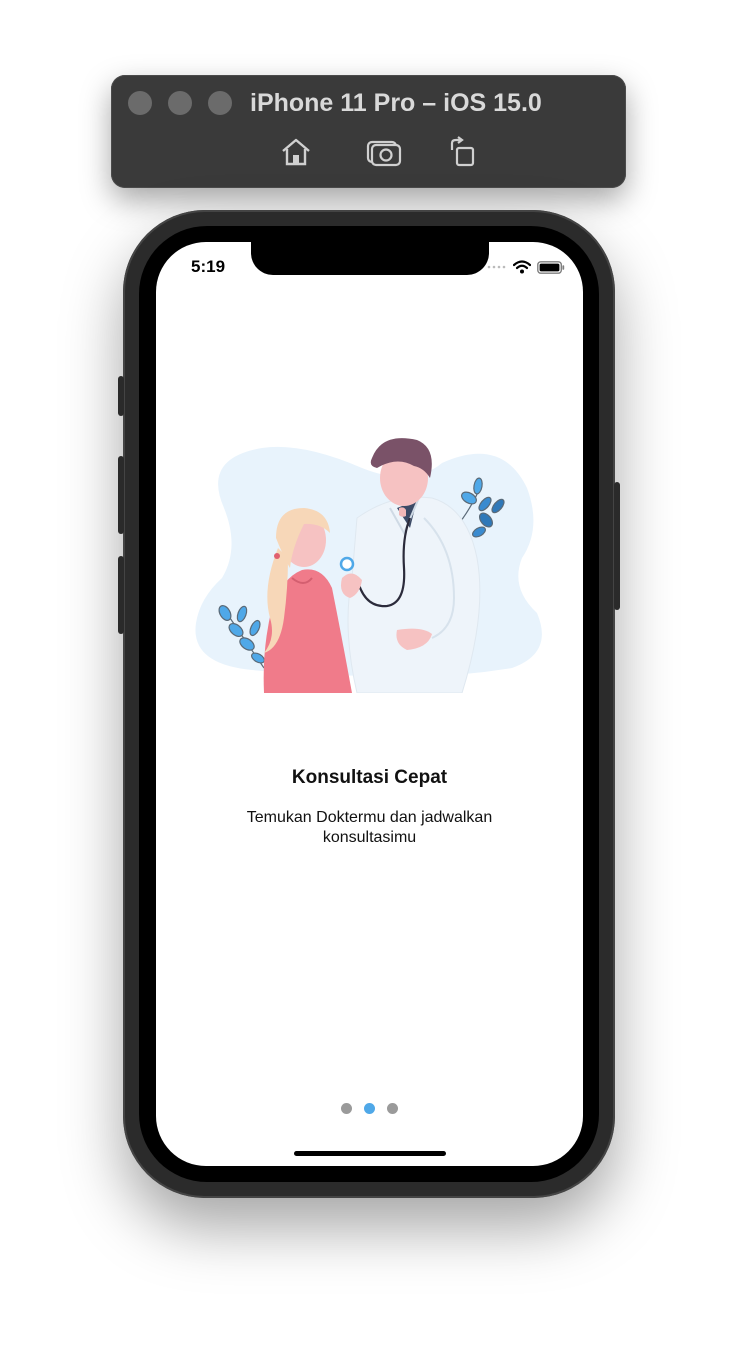 The height and width of the screenshot is (1348, 738). What do you see at coordinates (220, 103) in the screenshot?
I see `zoom-window-button` at bounding box center [220, 103].